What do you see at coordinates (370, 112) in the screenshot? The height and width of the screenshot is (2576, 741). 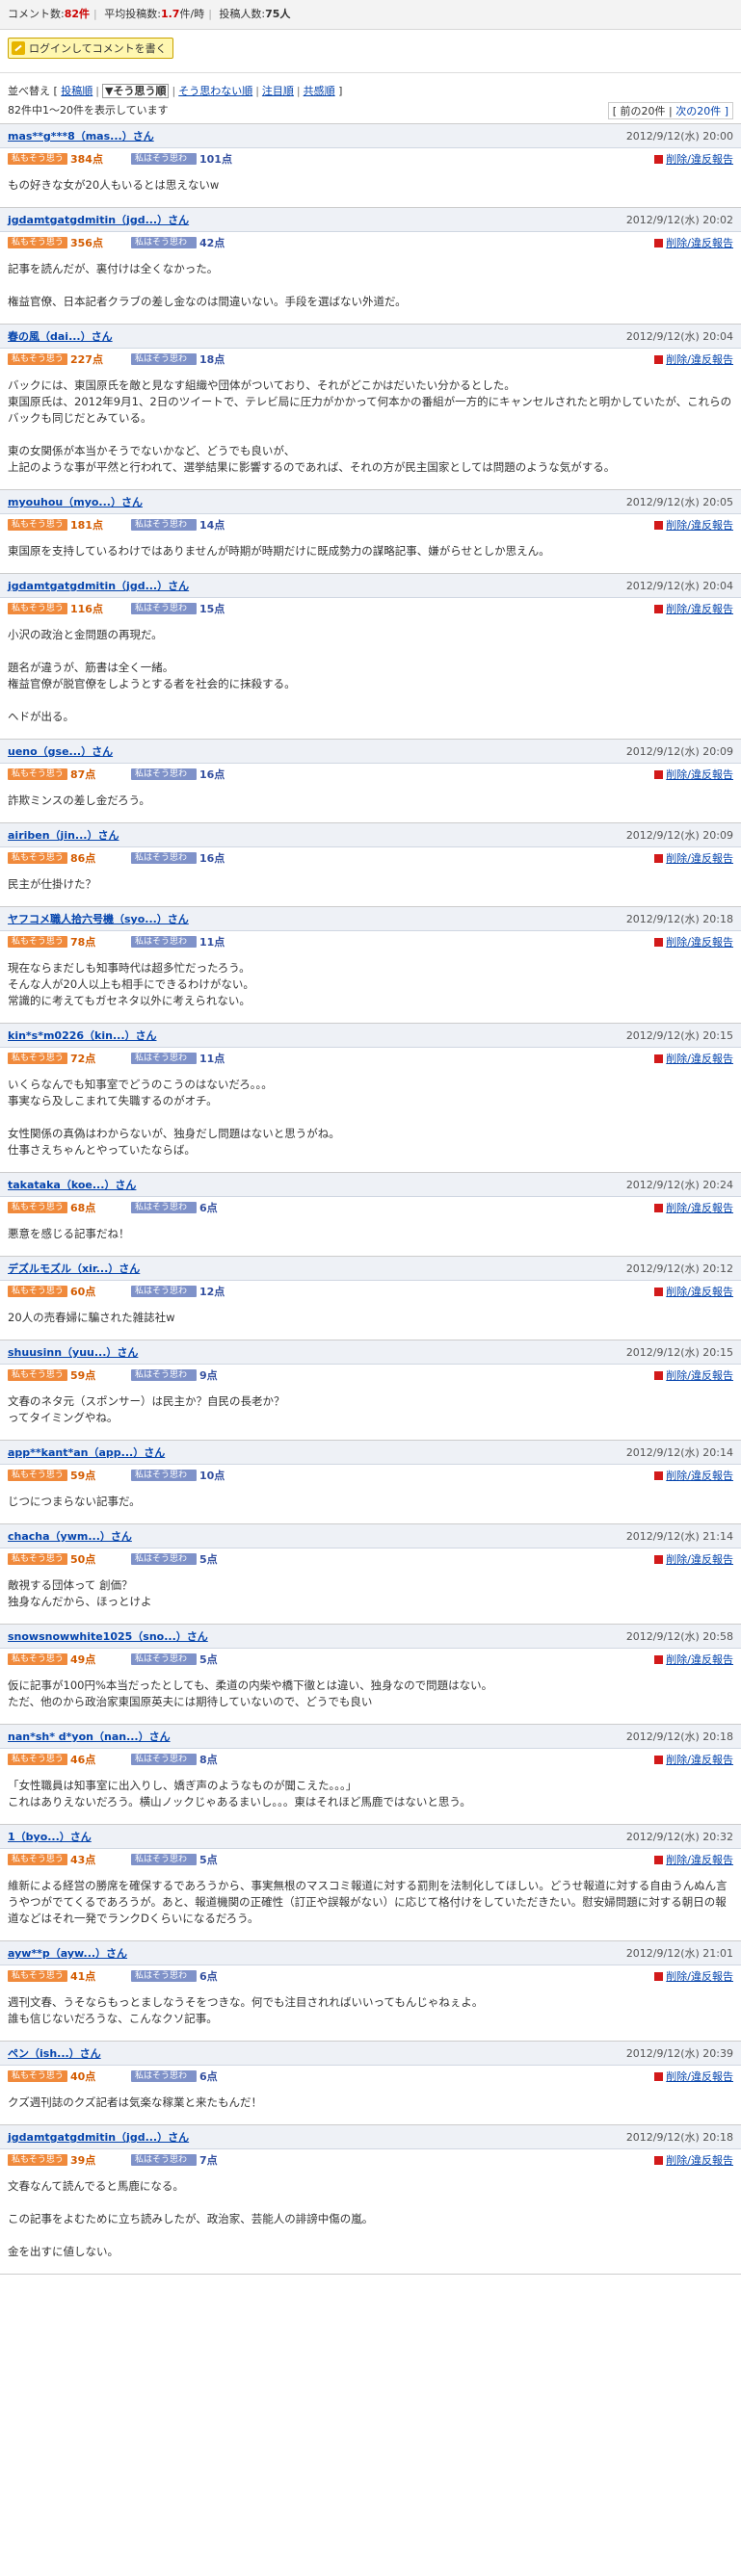 I see `result-count-bar: 82件中1〜20件を表示しています [ 前の20件 | 次の20件 ]` at bounding box center [370, 112].